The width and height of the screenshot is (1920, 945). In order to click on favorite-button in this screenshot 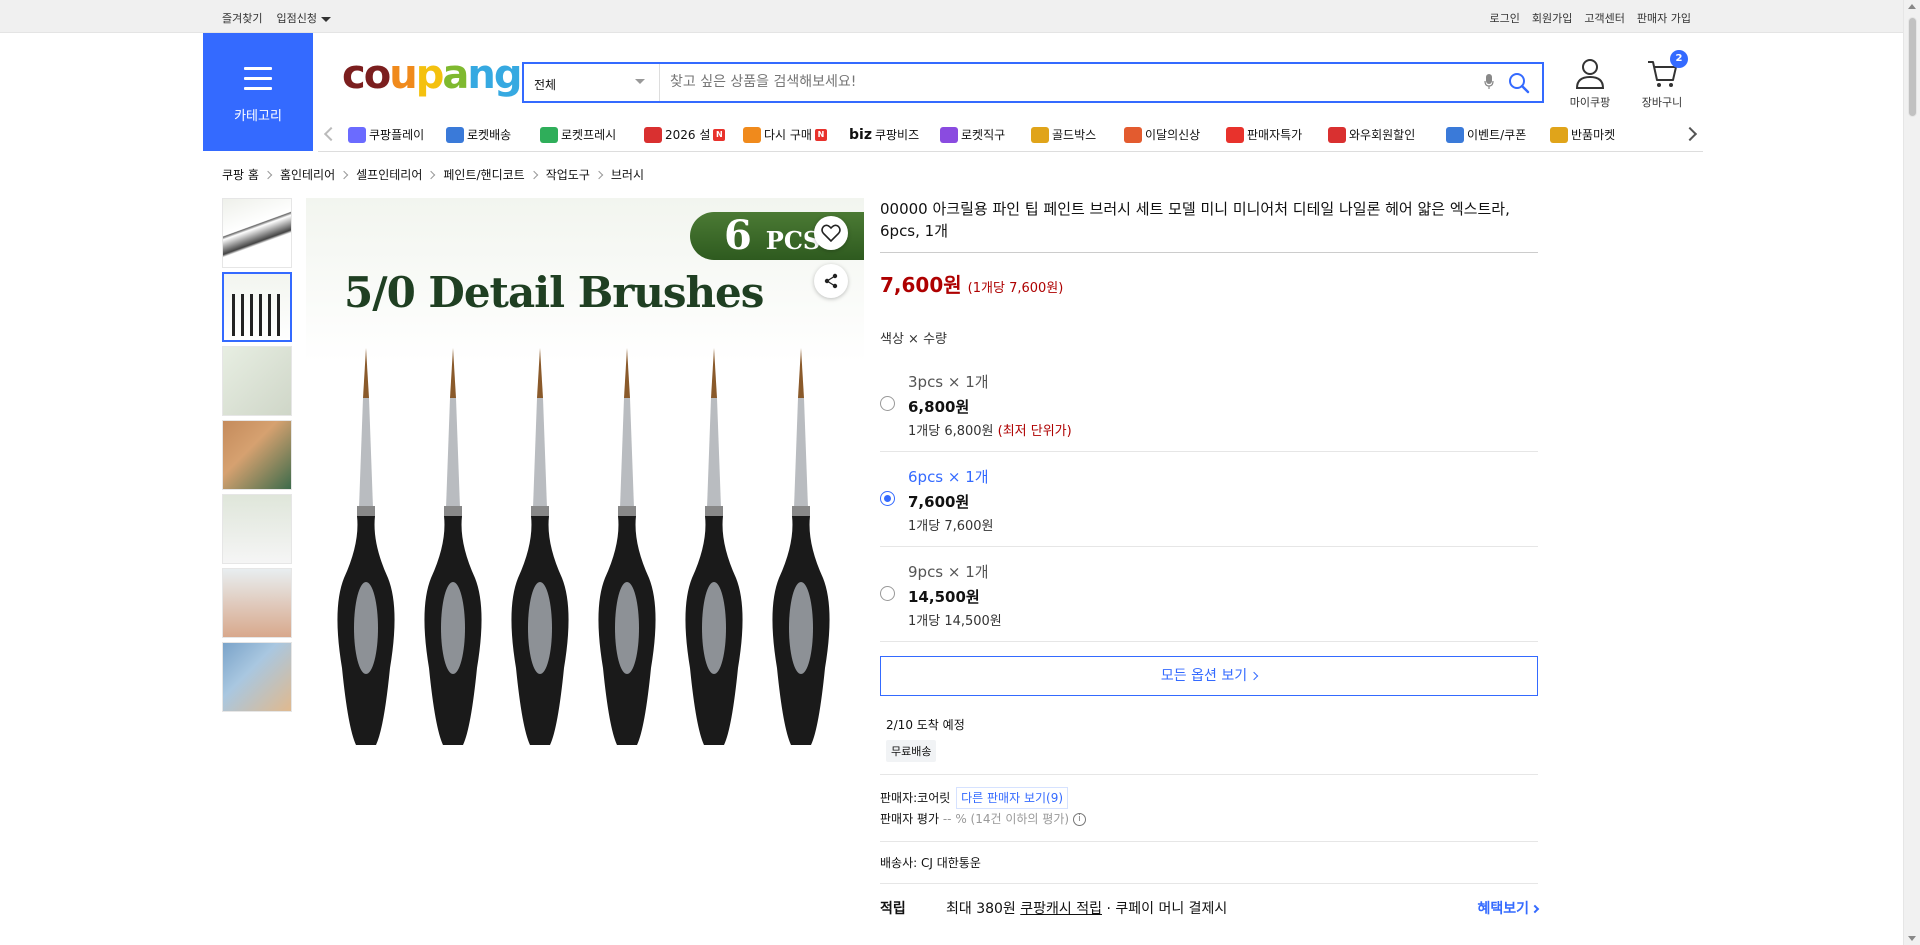, I will do `click(831, 233)`.